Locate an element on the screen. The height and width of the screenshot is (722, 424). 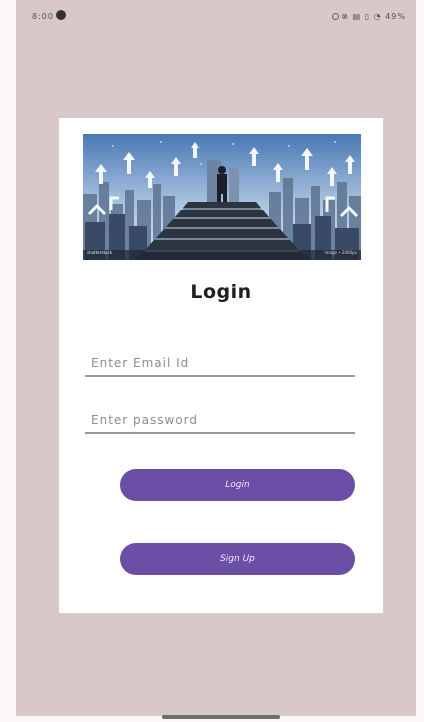
hero-caption-right: image • 2000px is located at coordinates (340, 252).